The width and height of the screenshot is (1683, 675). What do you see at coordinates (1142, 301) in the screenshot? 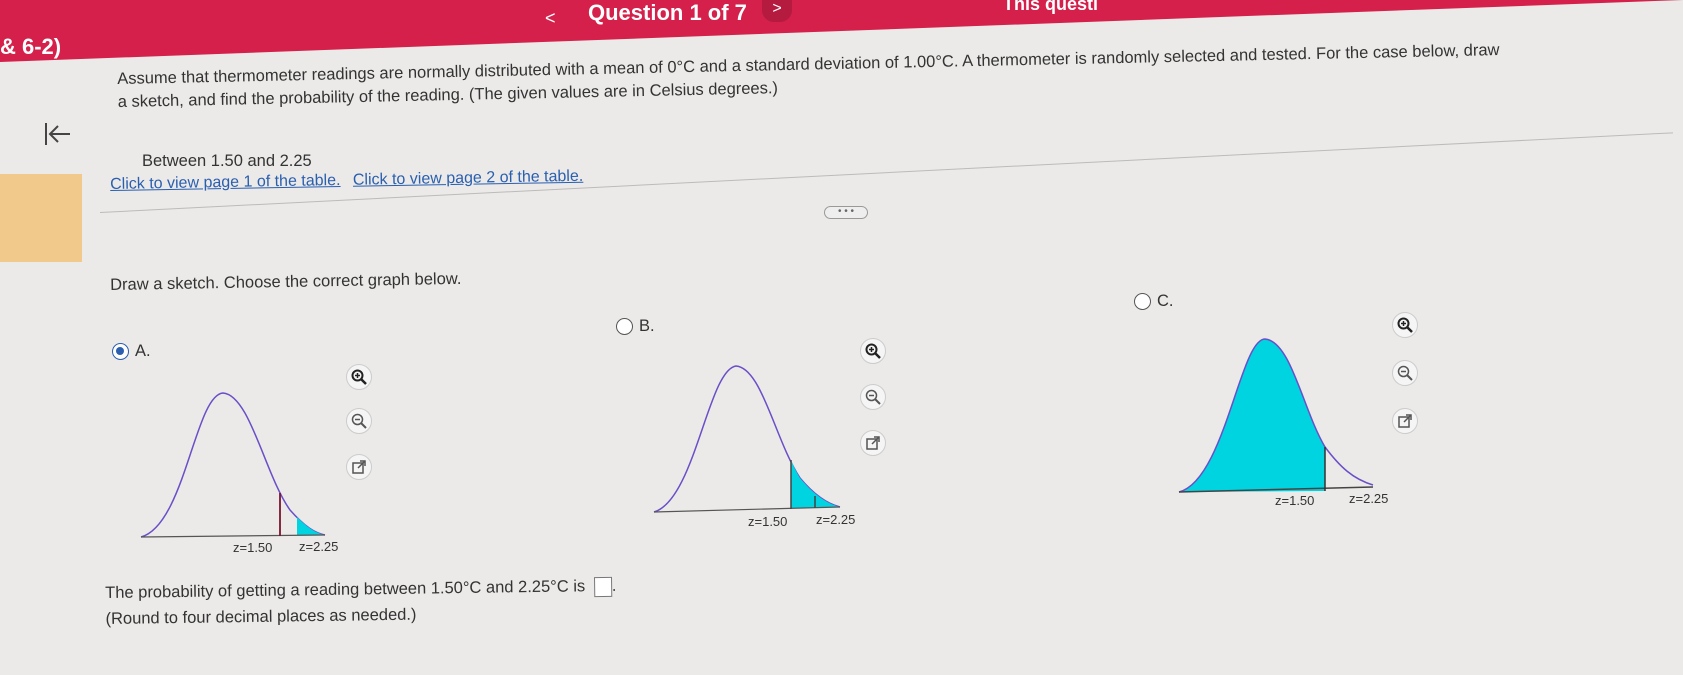
I see `option-c-radio` at bounding box center [1142, 301].